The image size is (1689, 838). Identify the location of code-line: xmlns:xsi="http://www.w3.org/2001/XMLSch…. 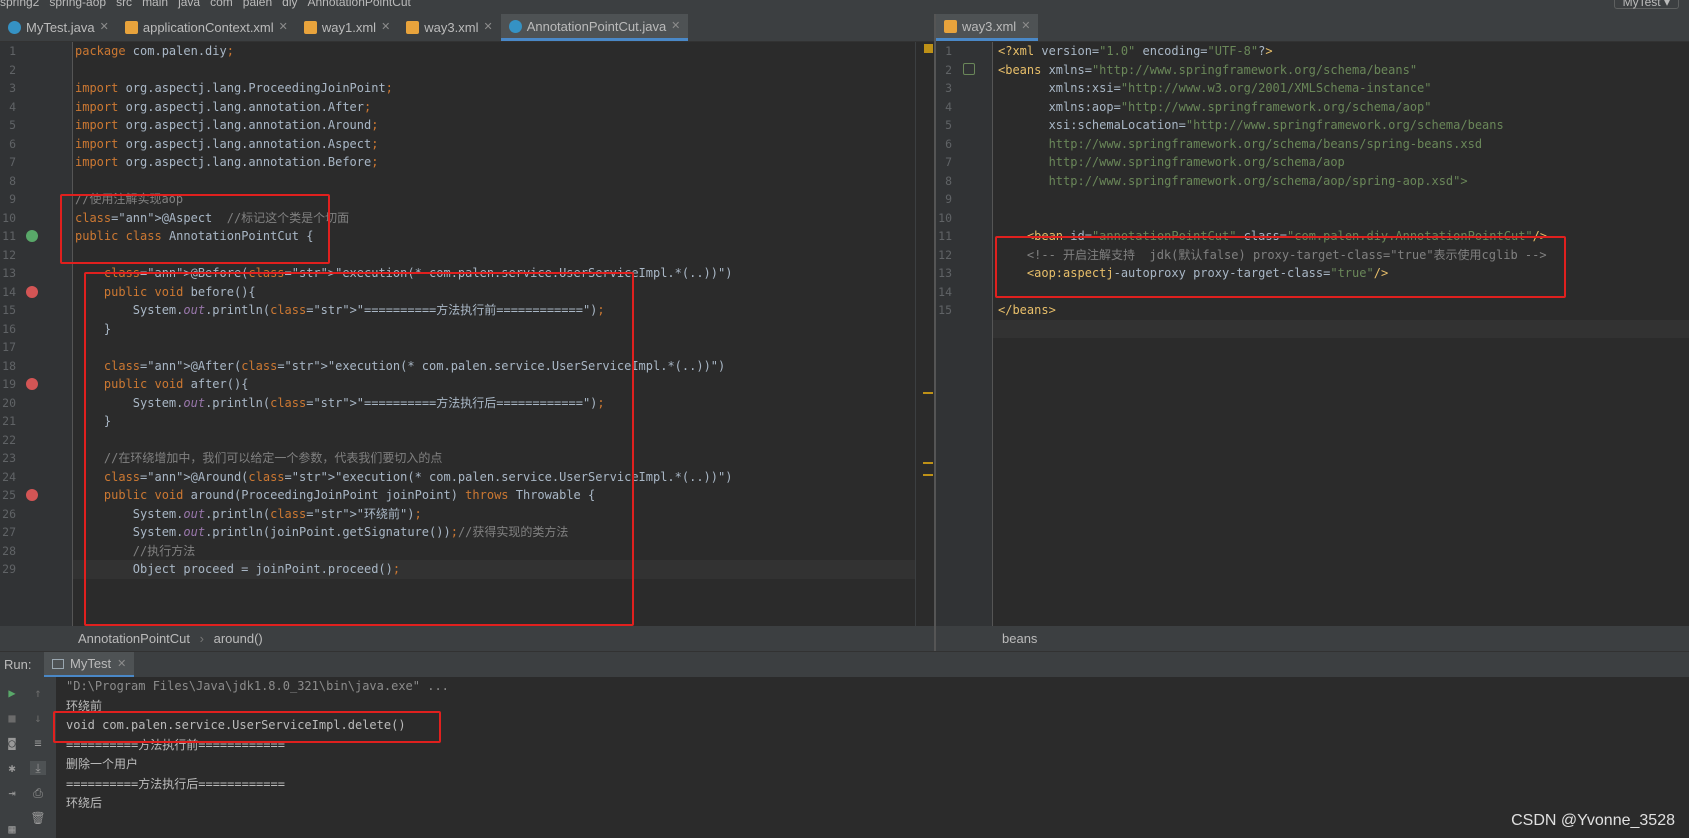
(1272, 88).